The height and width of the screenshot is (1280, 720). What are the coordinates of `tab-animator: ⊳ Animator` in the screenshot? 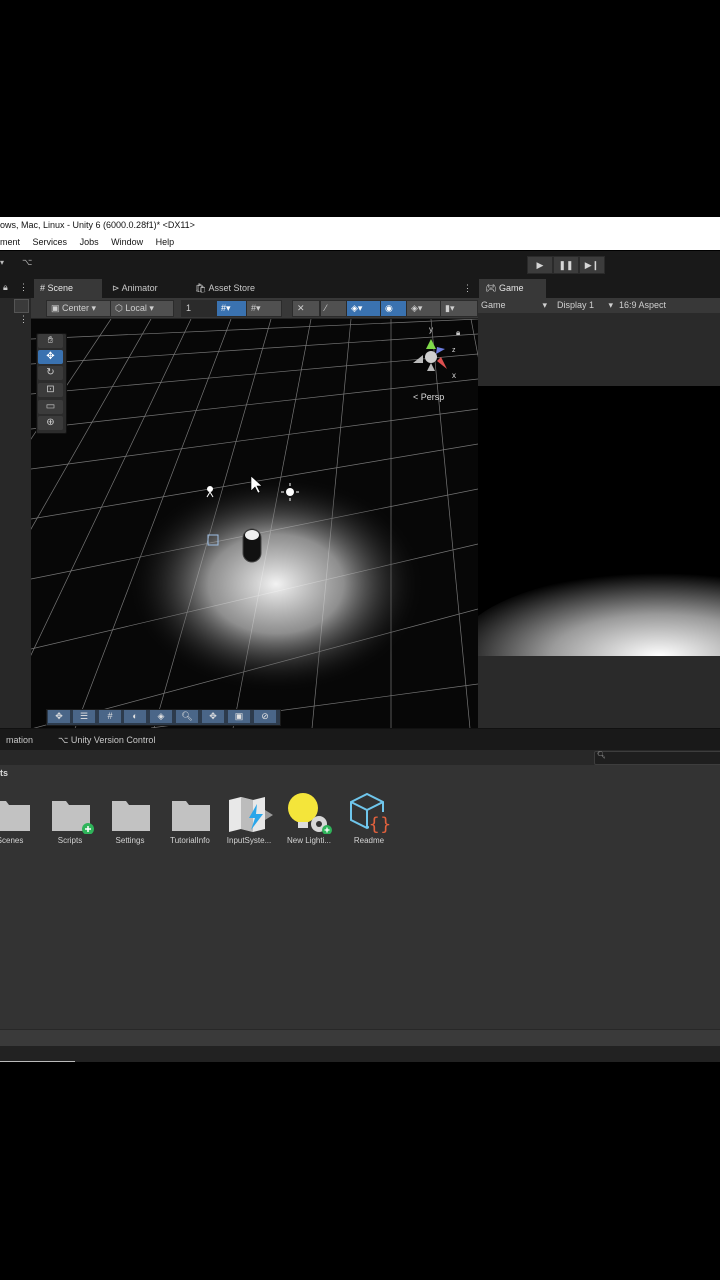 It's located at (135, 288).